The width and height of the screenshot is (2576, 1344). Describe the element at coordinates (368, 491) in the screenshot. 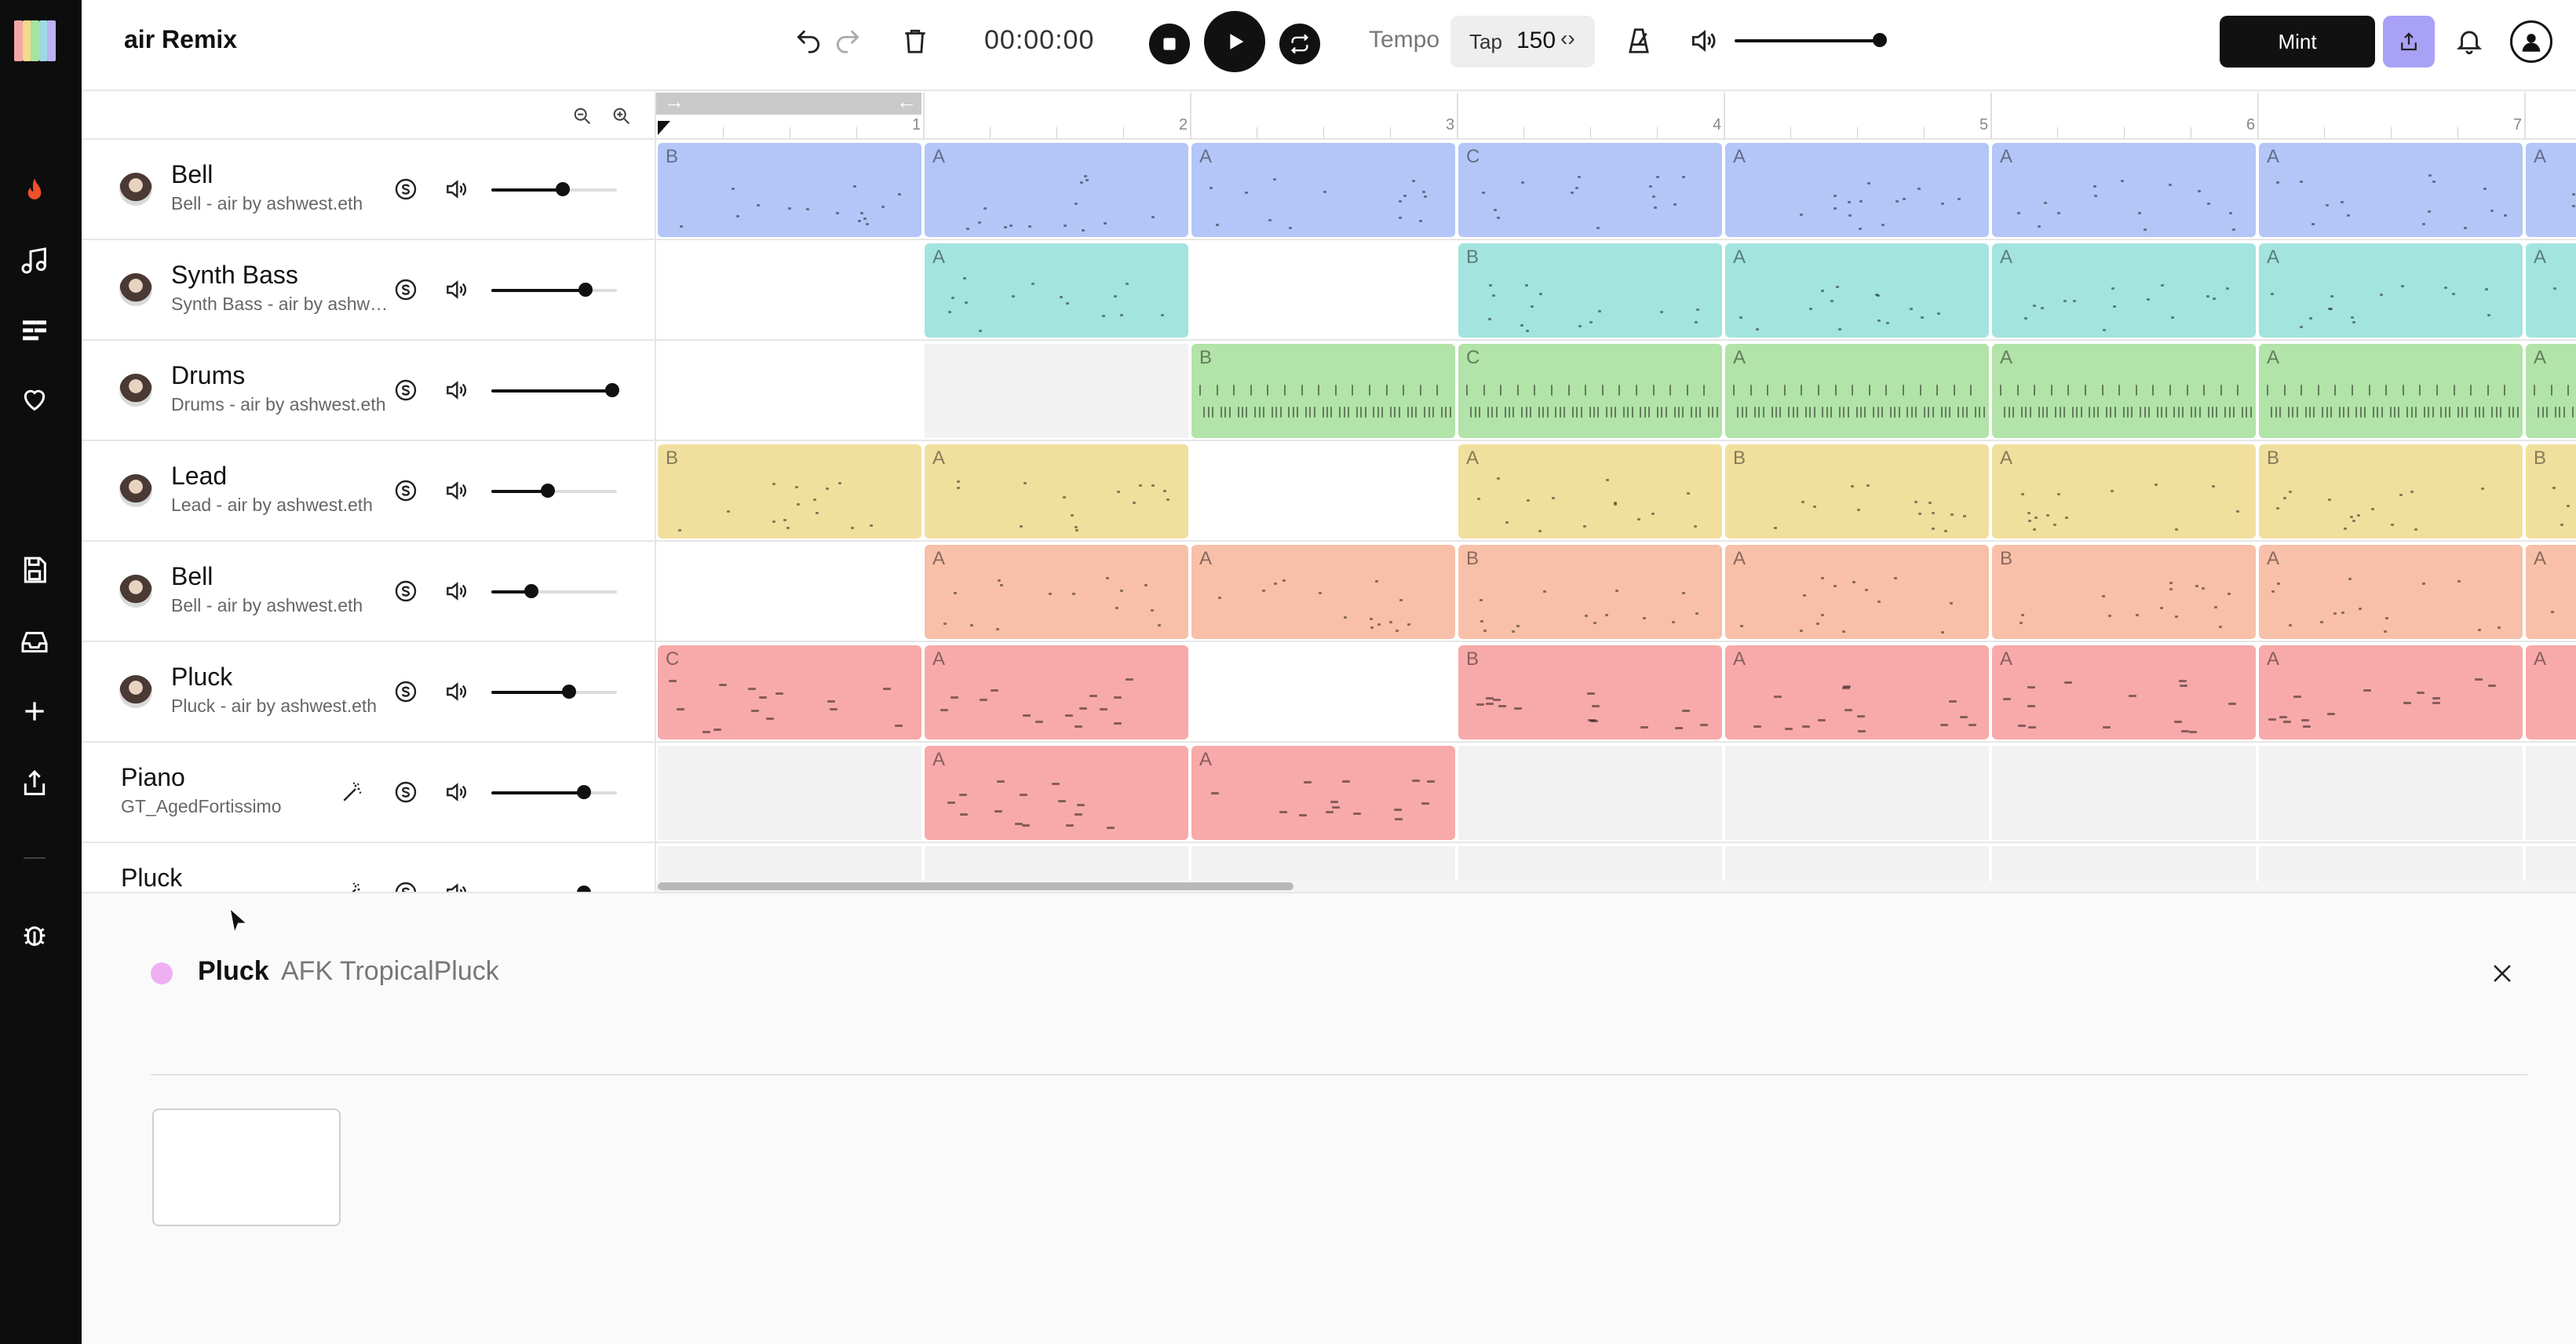

I see `track-row: Lead Lead - air by ashwest.eth` at that location.